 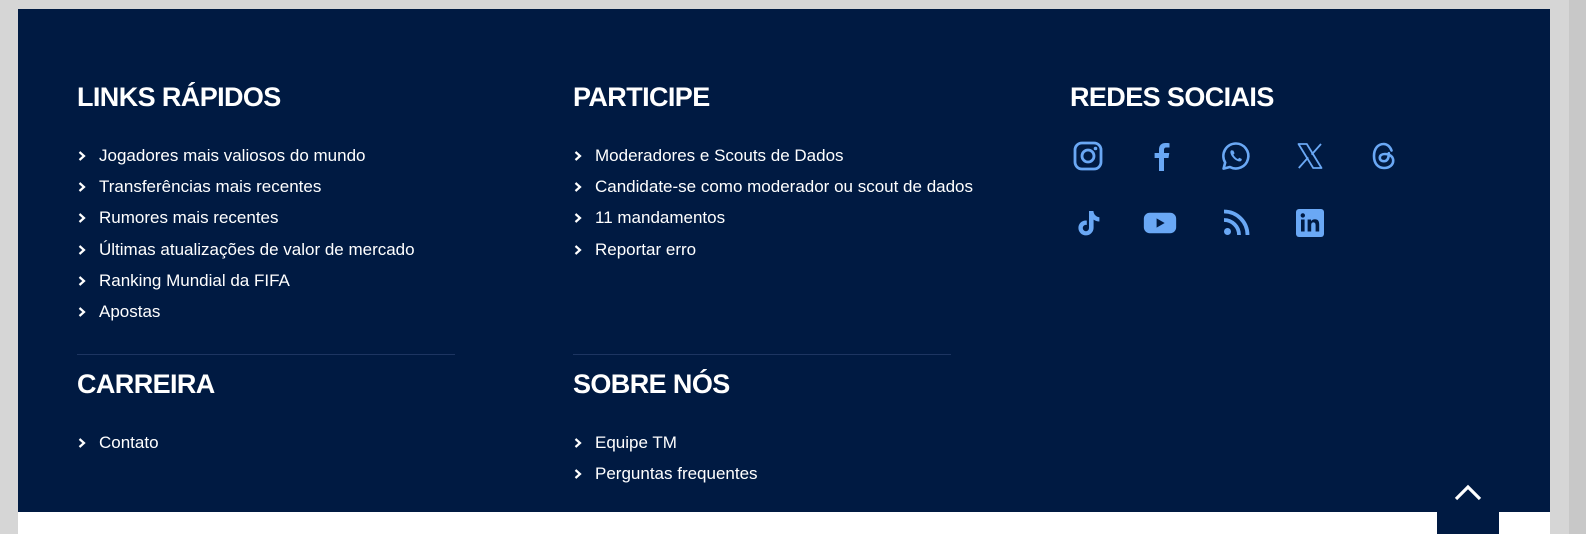 What do you see at coordinates (1468, 492) in the screenshot?
I see `chevron-up-icon` at bounding box center [1468, 492].